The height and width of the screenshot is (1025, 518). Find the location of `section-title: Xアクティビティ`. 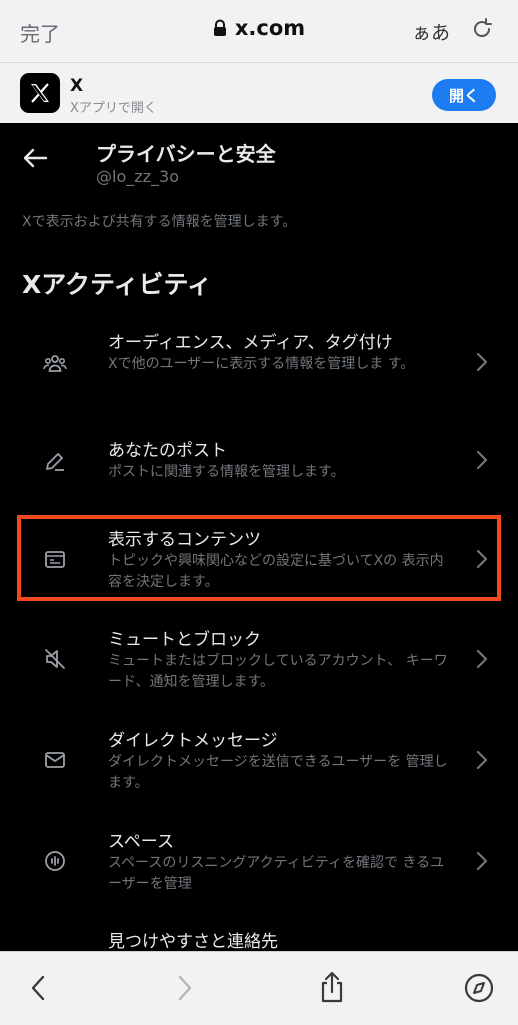

section-title: Xアクティビティ is located at coordinates (117, 284).